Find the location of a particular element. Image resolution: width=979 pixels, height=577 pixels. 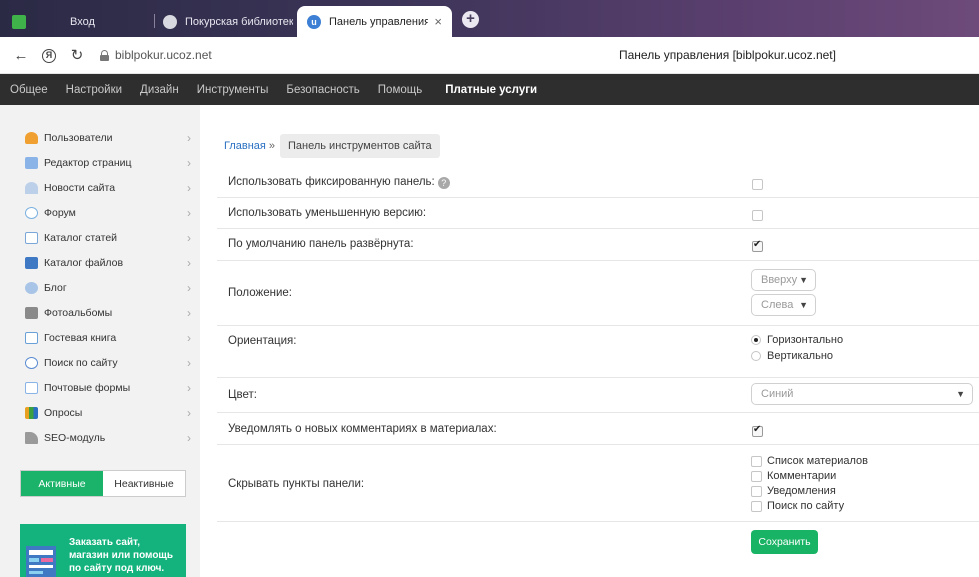

menu-help: Помощь is located at coordinates (400, 90).